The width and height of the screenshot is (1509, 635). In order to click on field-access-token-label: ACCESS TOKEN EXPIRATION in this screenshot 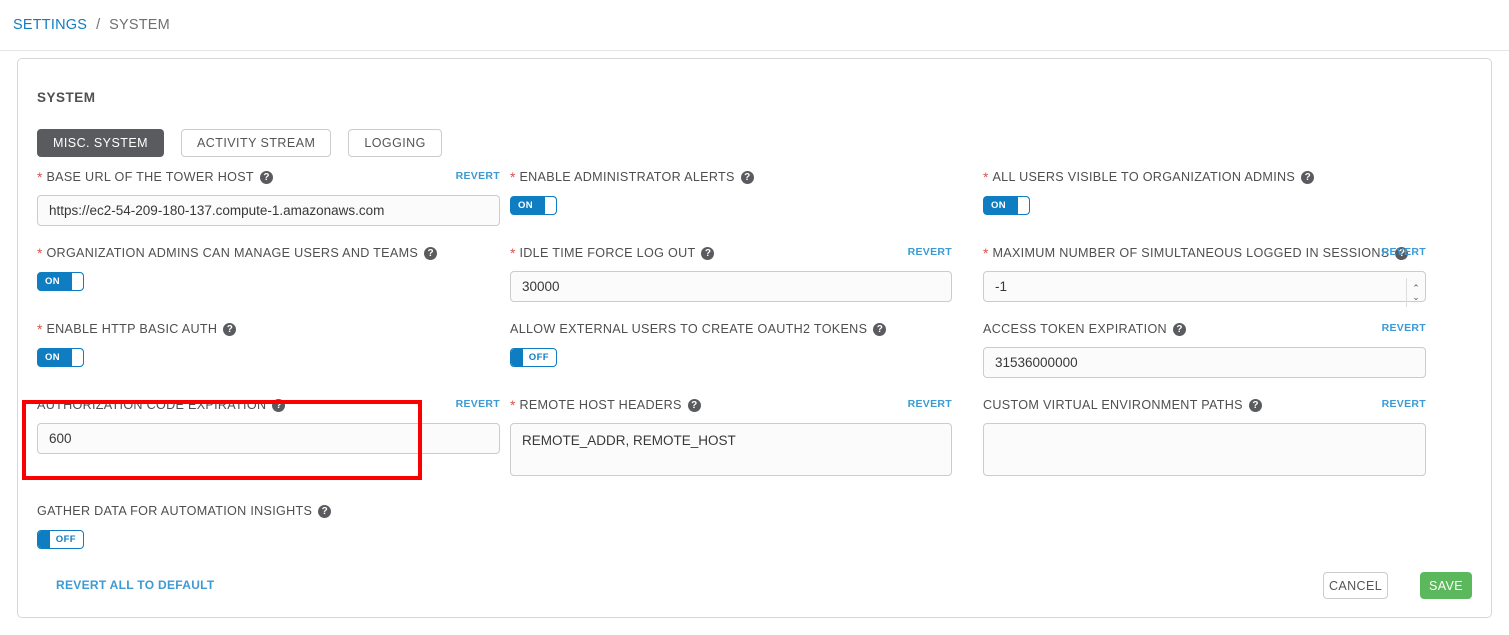, I will do `click(1075, 329)`.